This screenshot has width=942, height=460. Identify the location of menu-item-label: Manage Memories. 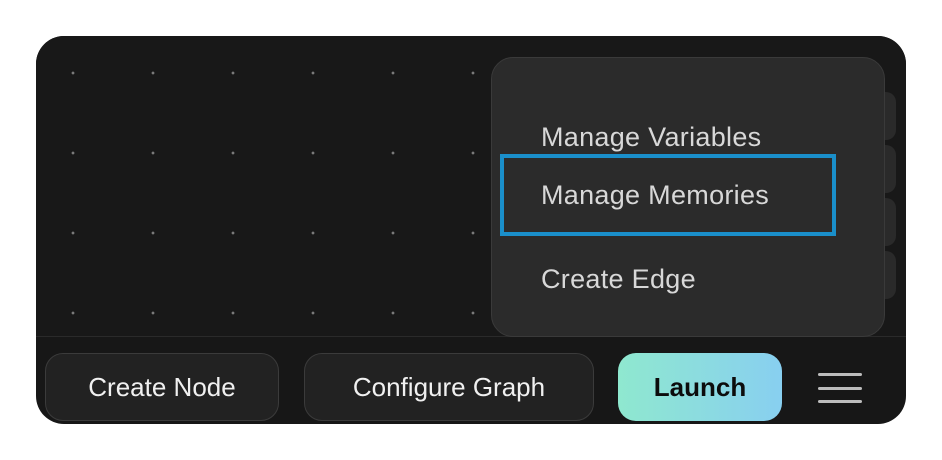
(655, 194).